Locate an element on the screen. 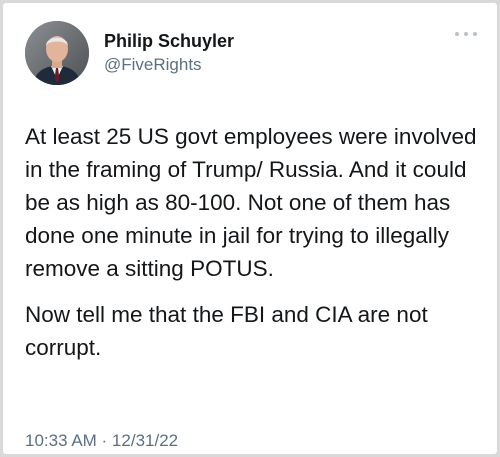 The height and width of the screenshot is (457, 500). user-handle: @FiveRights is located at coordinates (169, 65).